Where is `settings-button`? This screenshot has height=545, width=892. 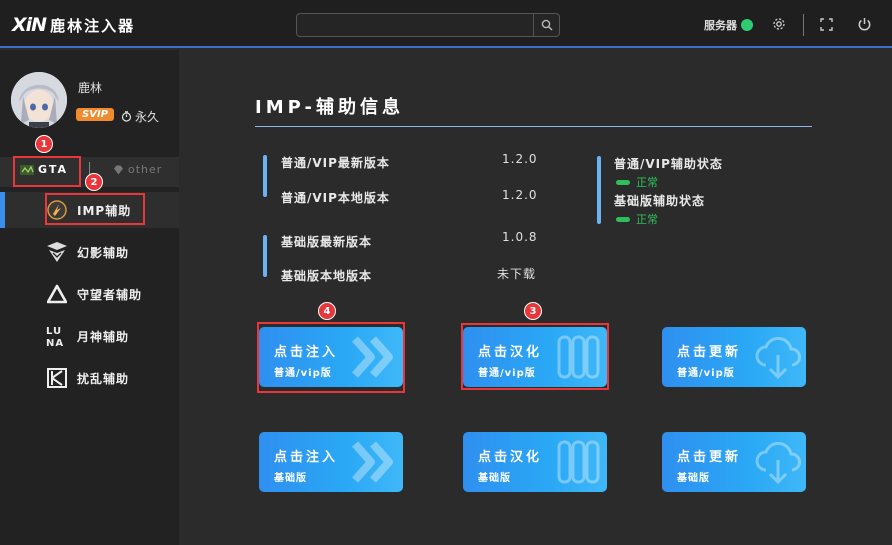 settings-button is located at coordinates (779, 24).